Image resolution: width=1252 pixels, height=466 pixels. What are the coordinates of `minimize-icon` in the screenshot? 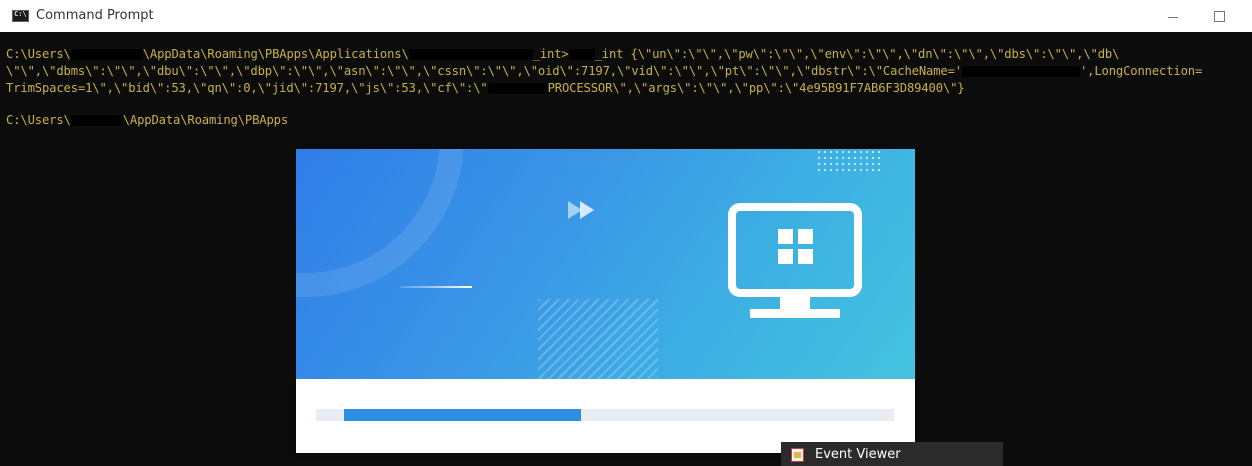 It's located at (1173, 17).